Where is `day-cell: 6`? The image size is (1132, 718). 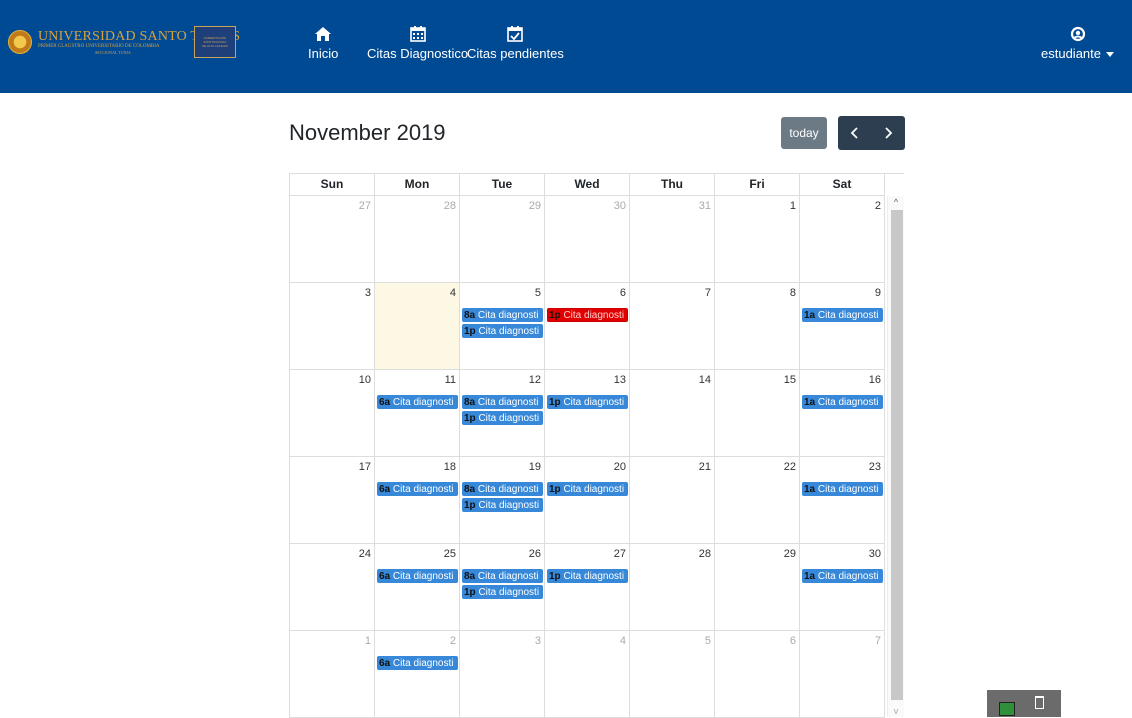
day-cell: 6 is located at coordinates (757, 674).